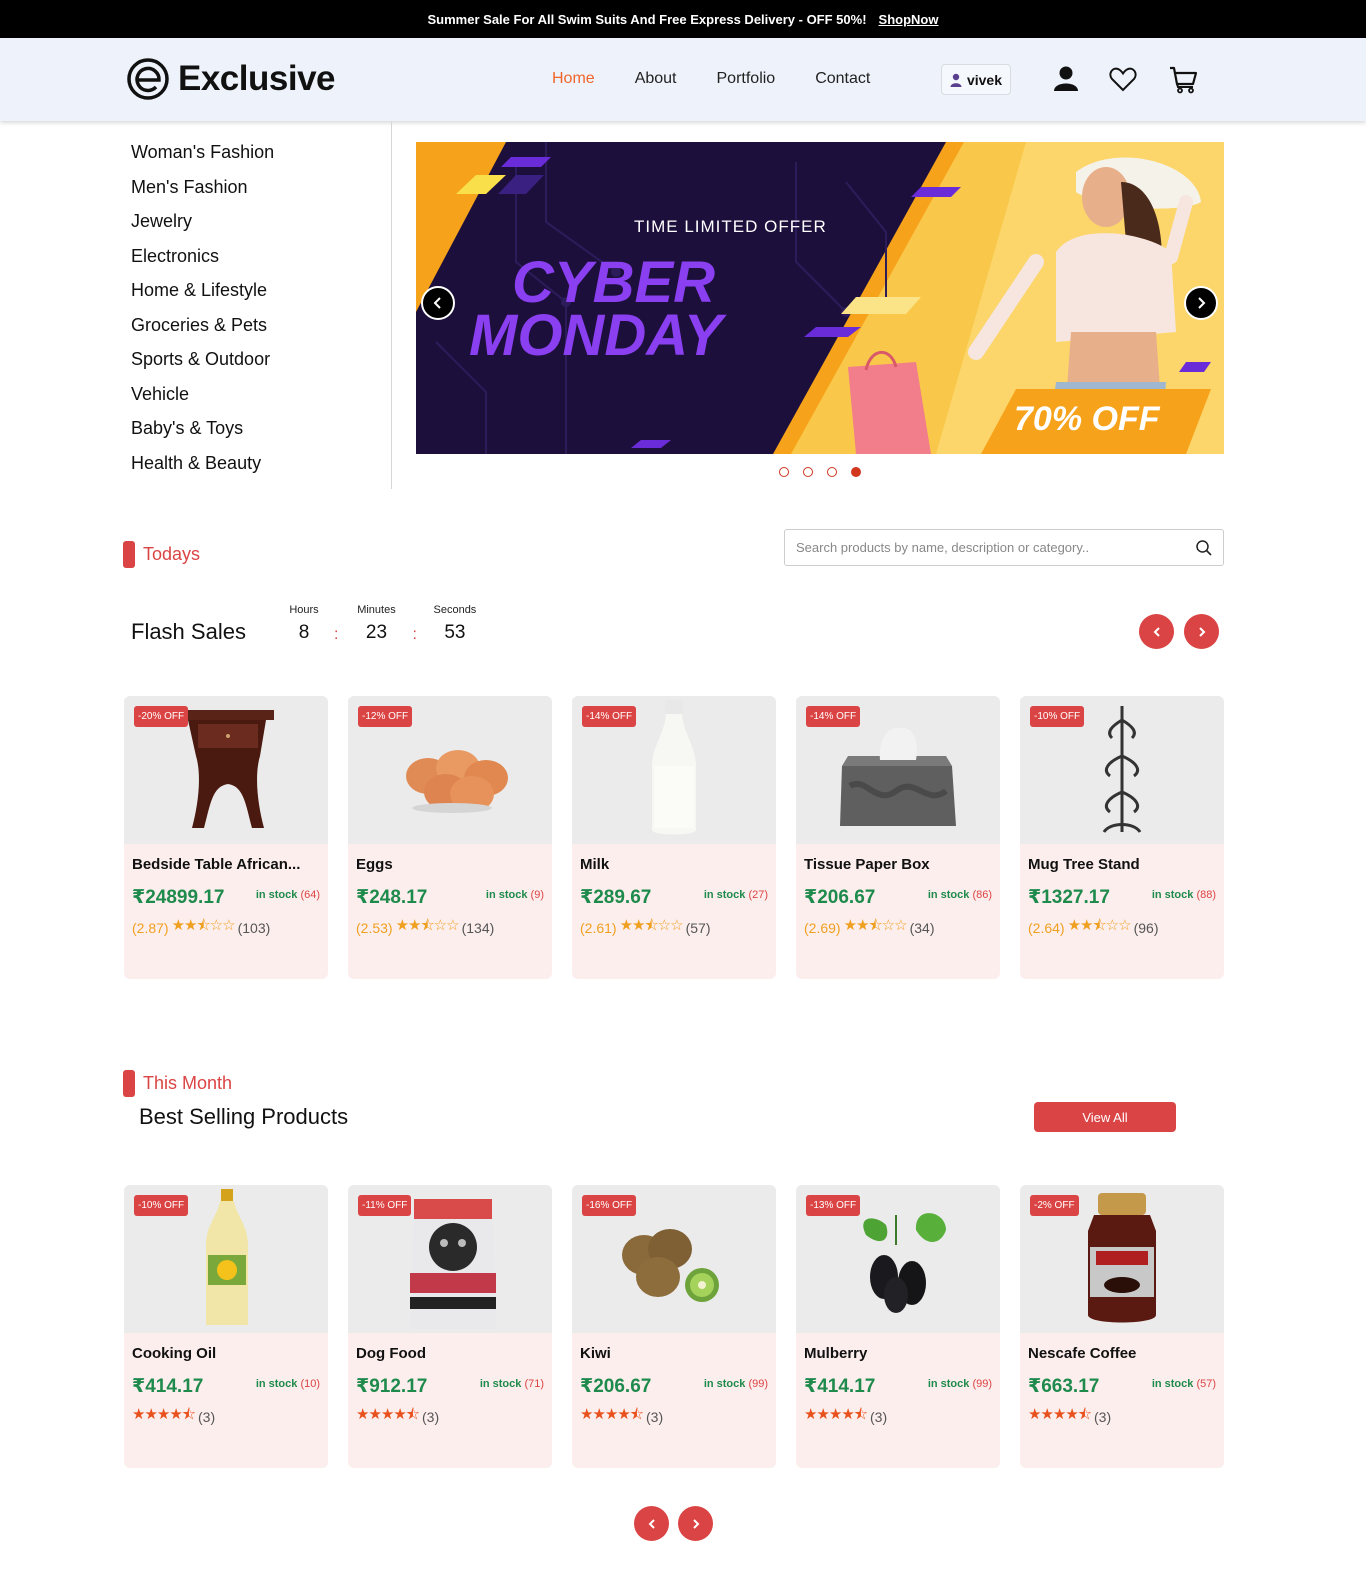 The width and height of the screenshot is (1366, 1590). Describe the element at coordinates (984, 79) in the screenshot. I see `user-name: vivek` at that location.